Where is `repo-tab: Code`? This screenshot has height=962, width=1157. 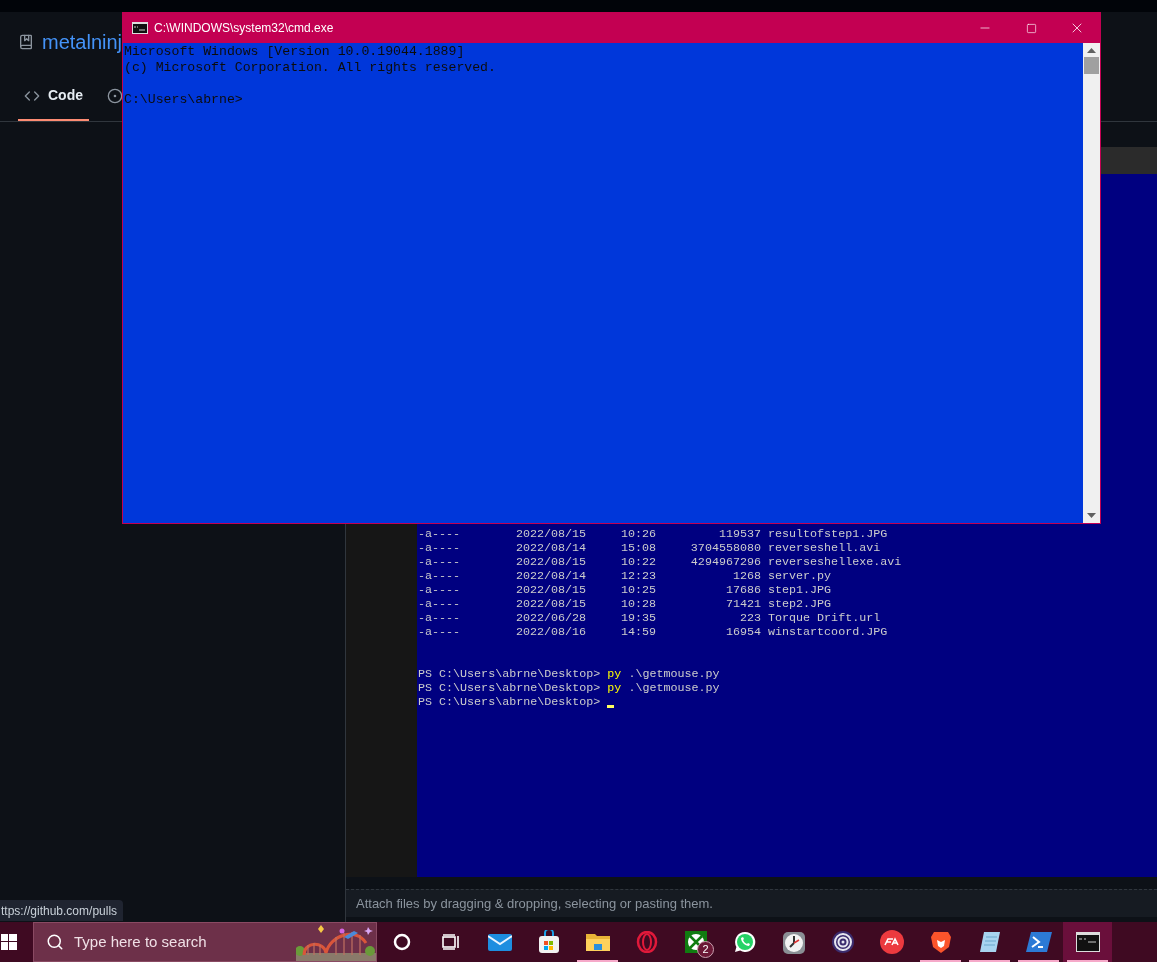
repo-tab: Code is located at coordinates (53, 96).